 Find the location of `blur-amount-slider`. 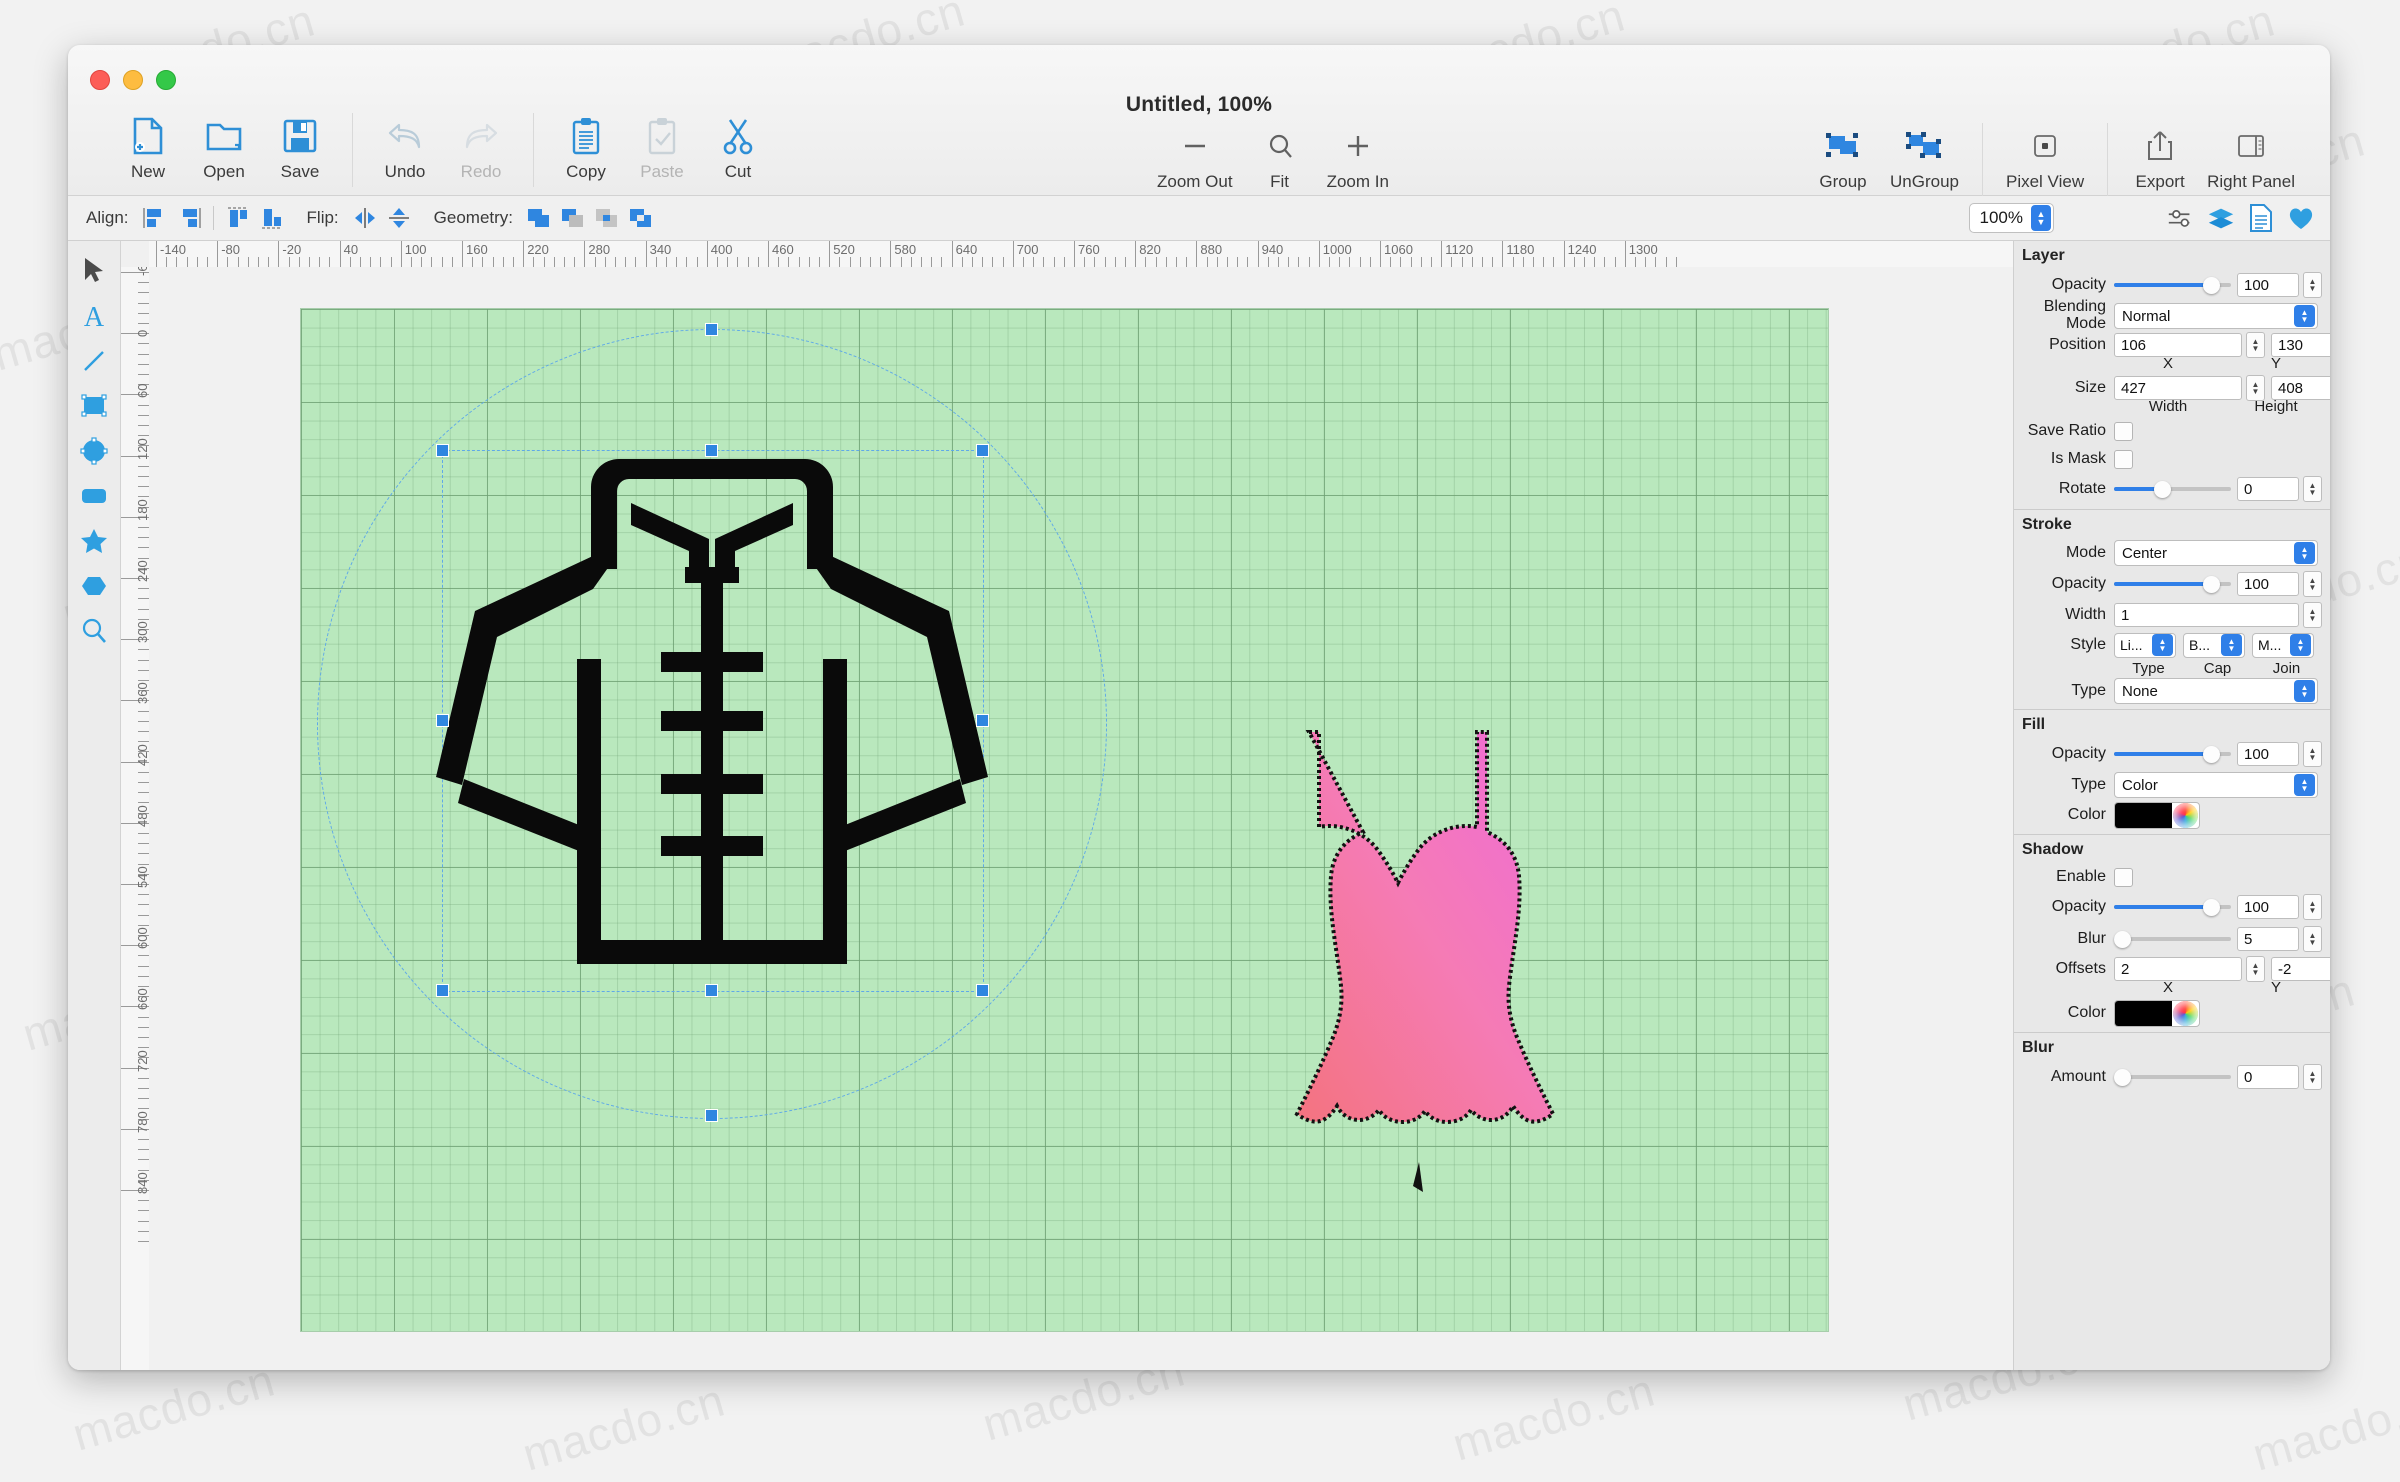

blur-amount-slider is located at coordinates (2172, 1077).